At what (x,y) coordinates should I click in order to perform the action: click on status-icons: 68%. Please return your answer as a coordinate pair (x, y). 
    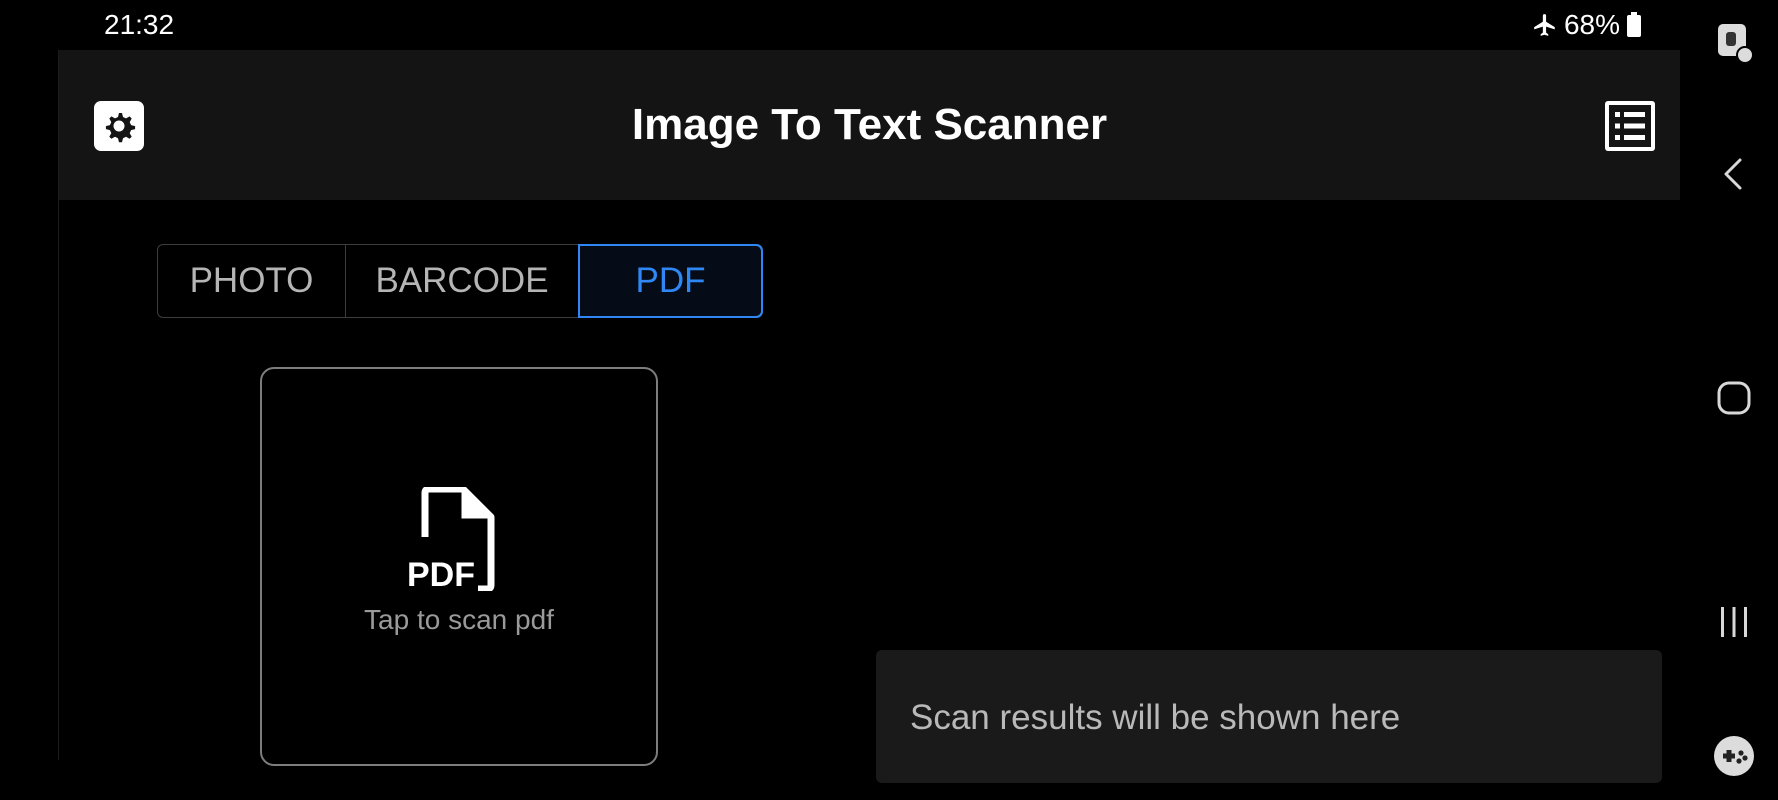
    Looking at the image, I should click on (1587, 25).